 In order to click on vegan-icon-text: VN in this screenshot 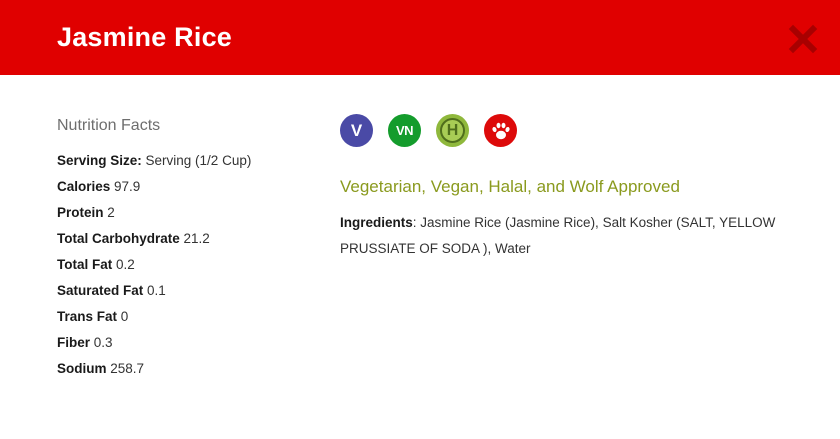, I will do `click(404, 130)`.